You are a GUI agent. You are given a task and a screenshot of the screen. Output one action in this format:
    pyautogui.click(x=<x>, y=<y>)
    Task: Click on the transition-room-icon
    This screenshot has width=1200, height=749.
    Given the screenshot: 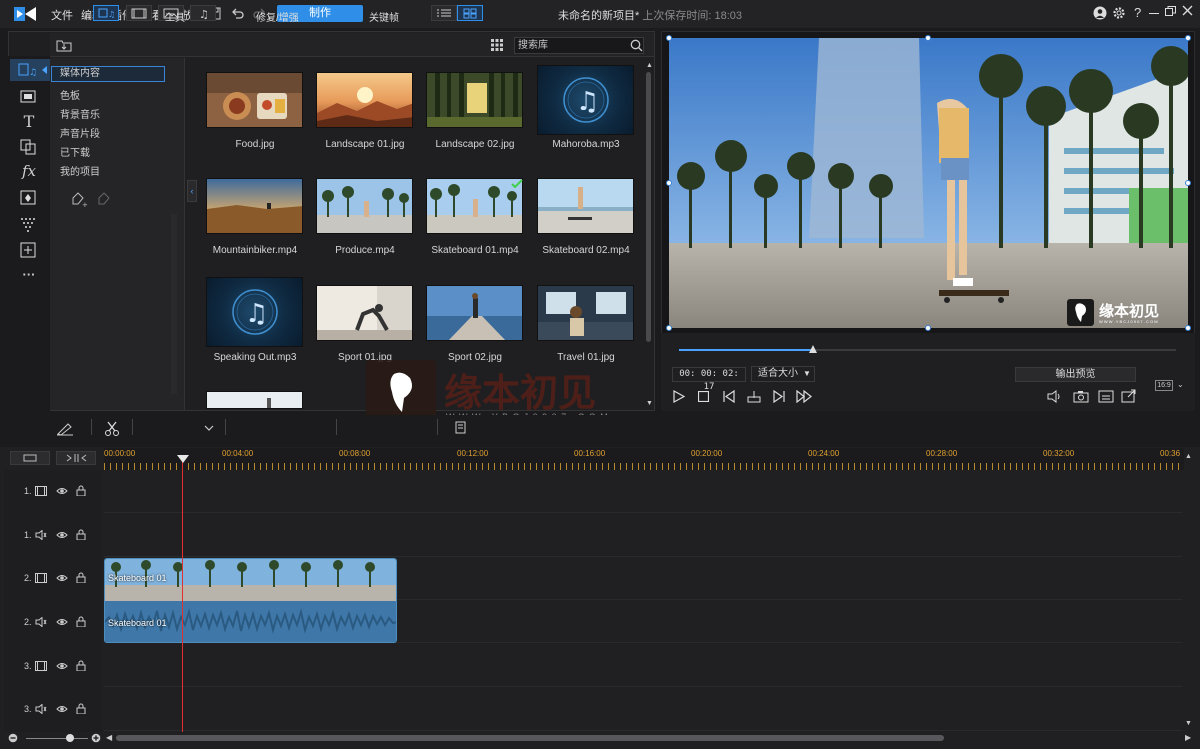 What is the action you would take?
    pyautogui.click(x=29, y=147)
    